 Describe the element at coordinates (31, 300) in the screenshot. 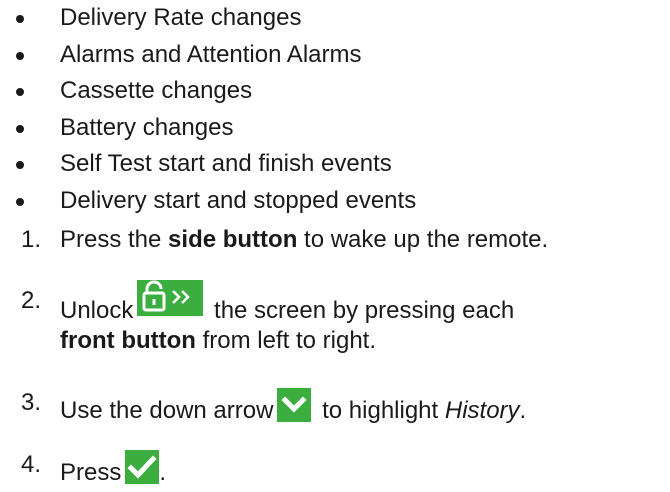

I see `step-number: 2.` at that location.